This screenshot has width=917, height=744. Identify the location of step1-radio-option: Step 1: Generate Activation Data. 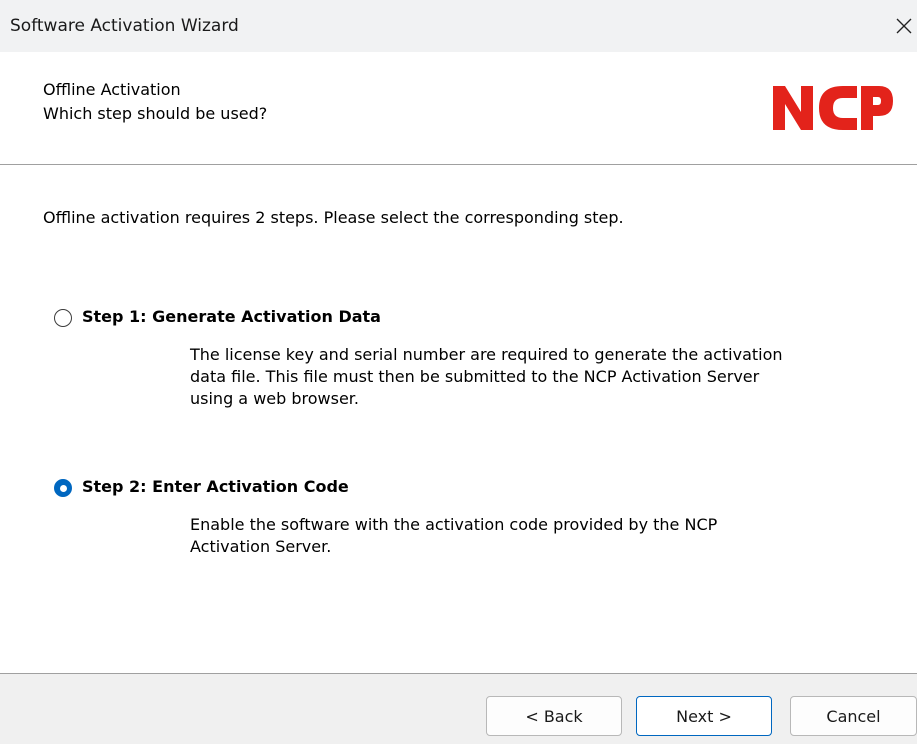
(232, 320).